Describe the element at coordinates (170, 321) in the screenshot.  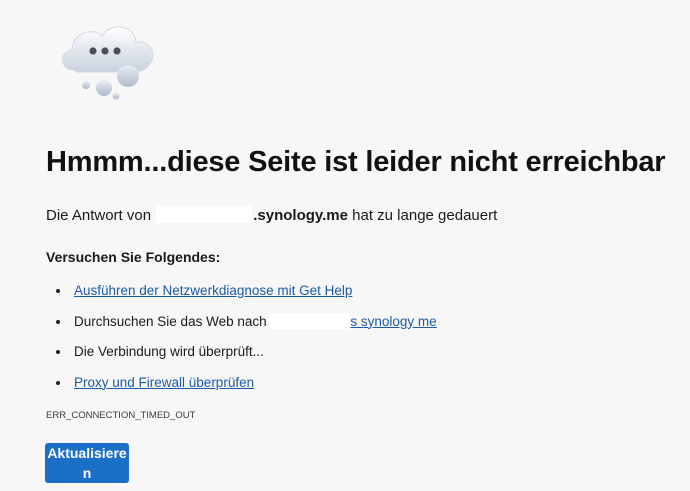
I see `search-web-text: Durchsuchen Sie das Web nach` at that location.